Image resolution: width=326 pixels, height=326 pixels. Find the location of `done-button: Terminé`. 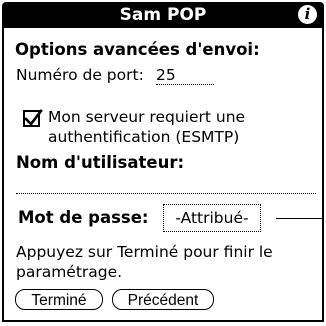

done-button: Terminé is located at coordinates (59, 299).